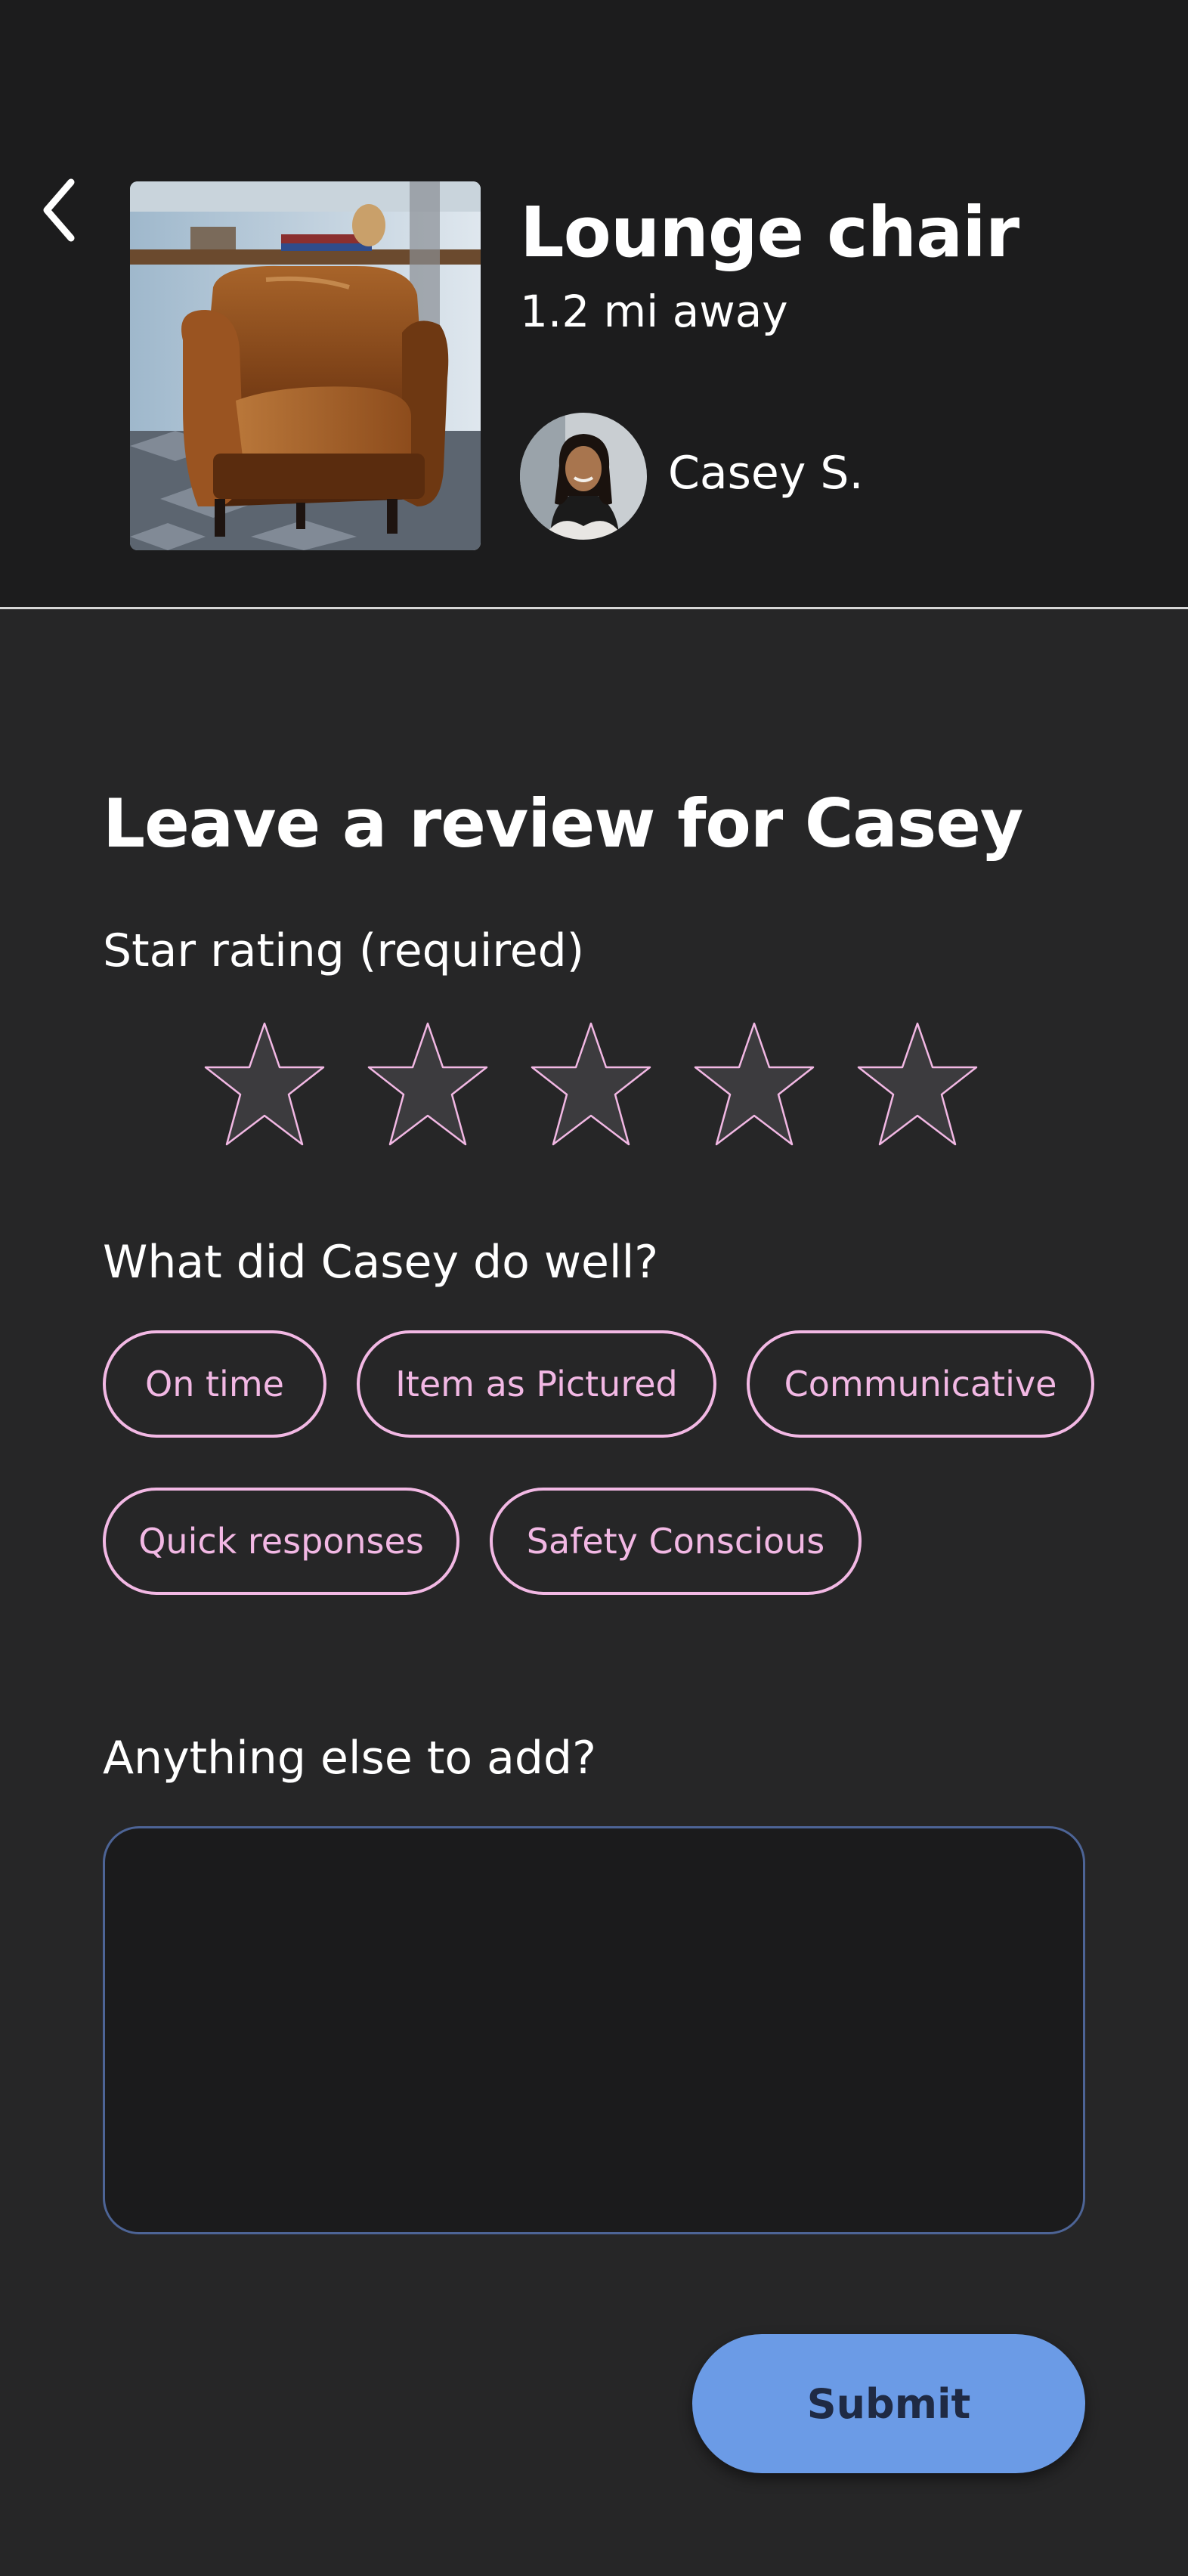  What do you see at coordinates (350, 1758) in the screenshot?
I see `comment-label: Anything else to add?` at bounding box center [350, 1758].